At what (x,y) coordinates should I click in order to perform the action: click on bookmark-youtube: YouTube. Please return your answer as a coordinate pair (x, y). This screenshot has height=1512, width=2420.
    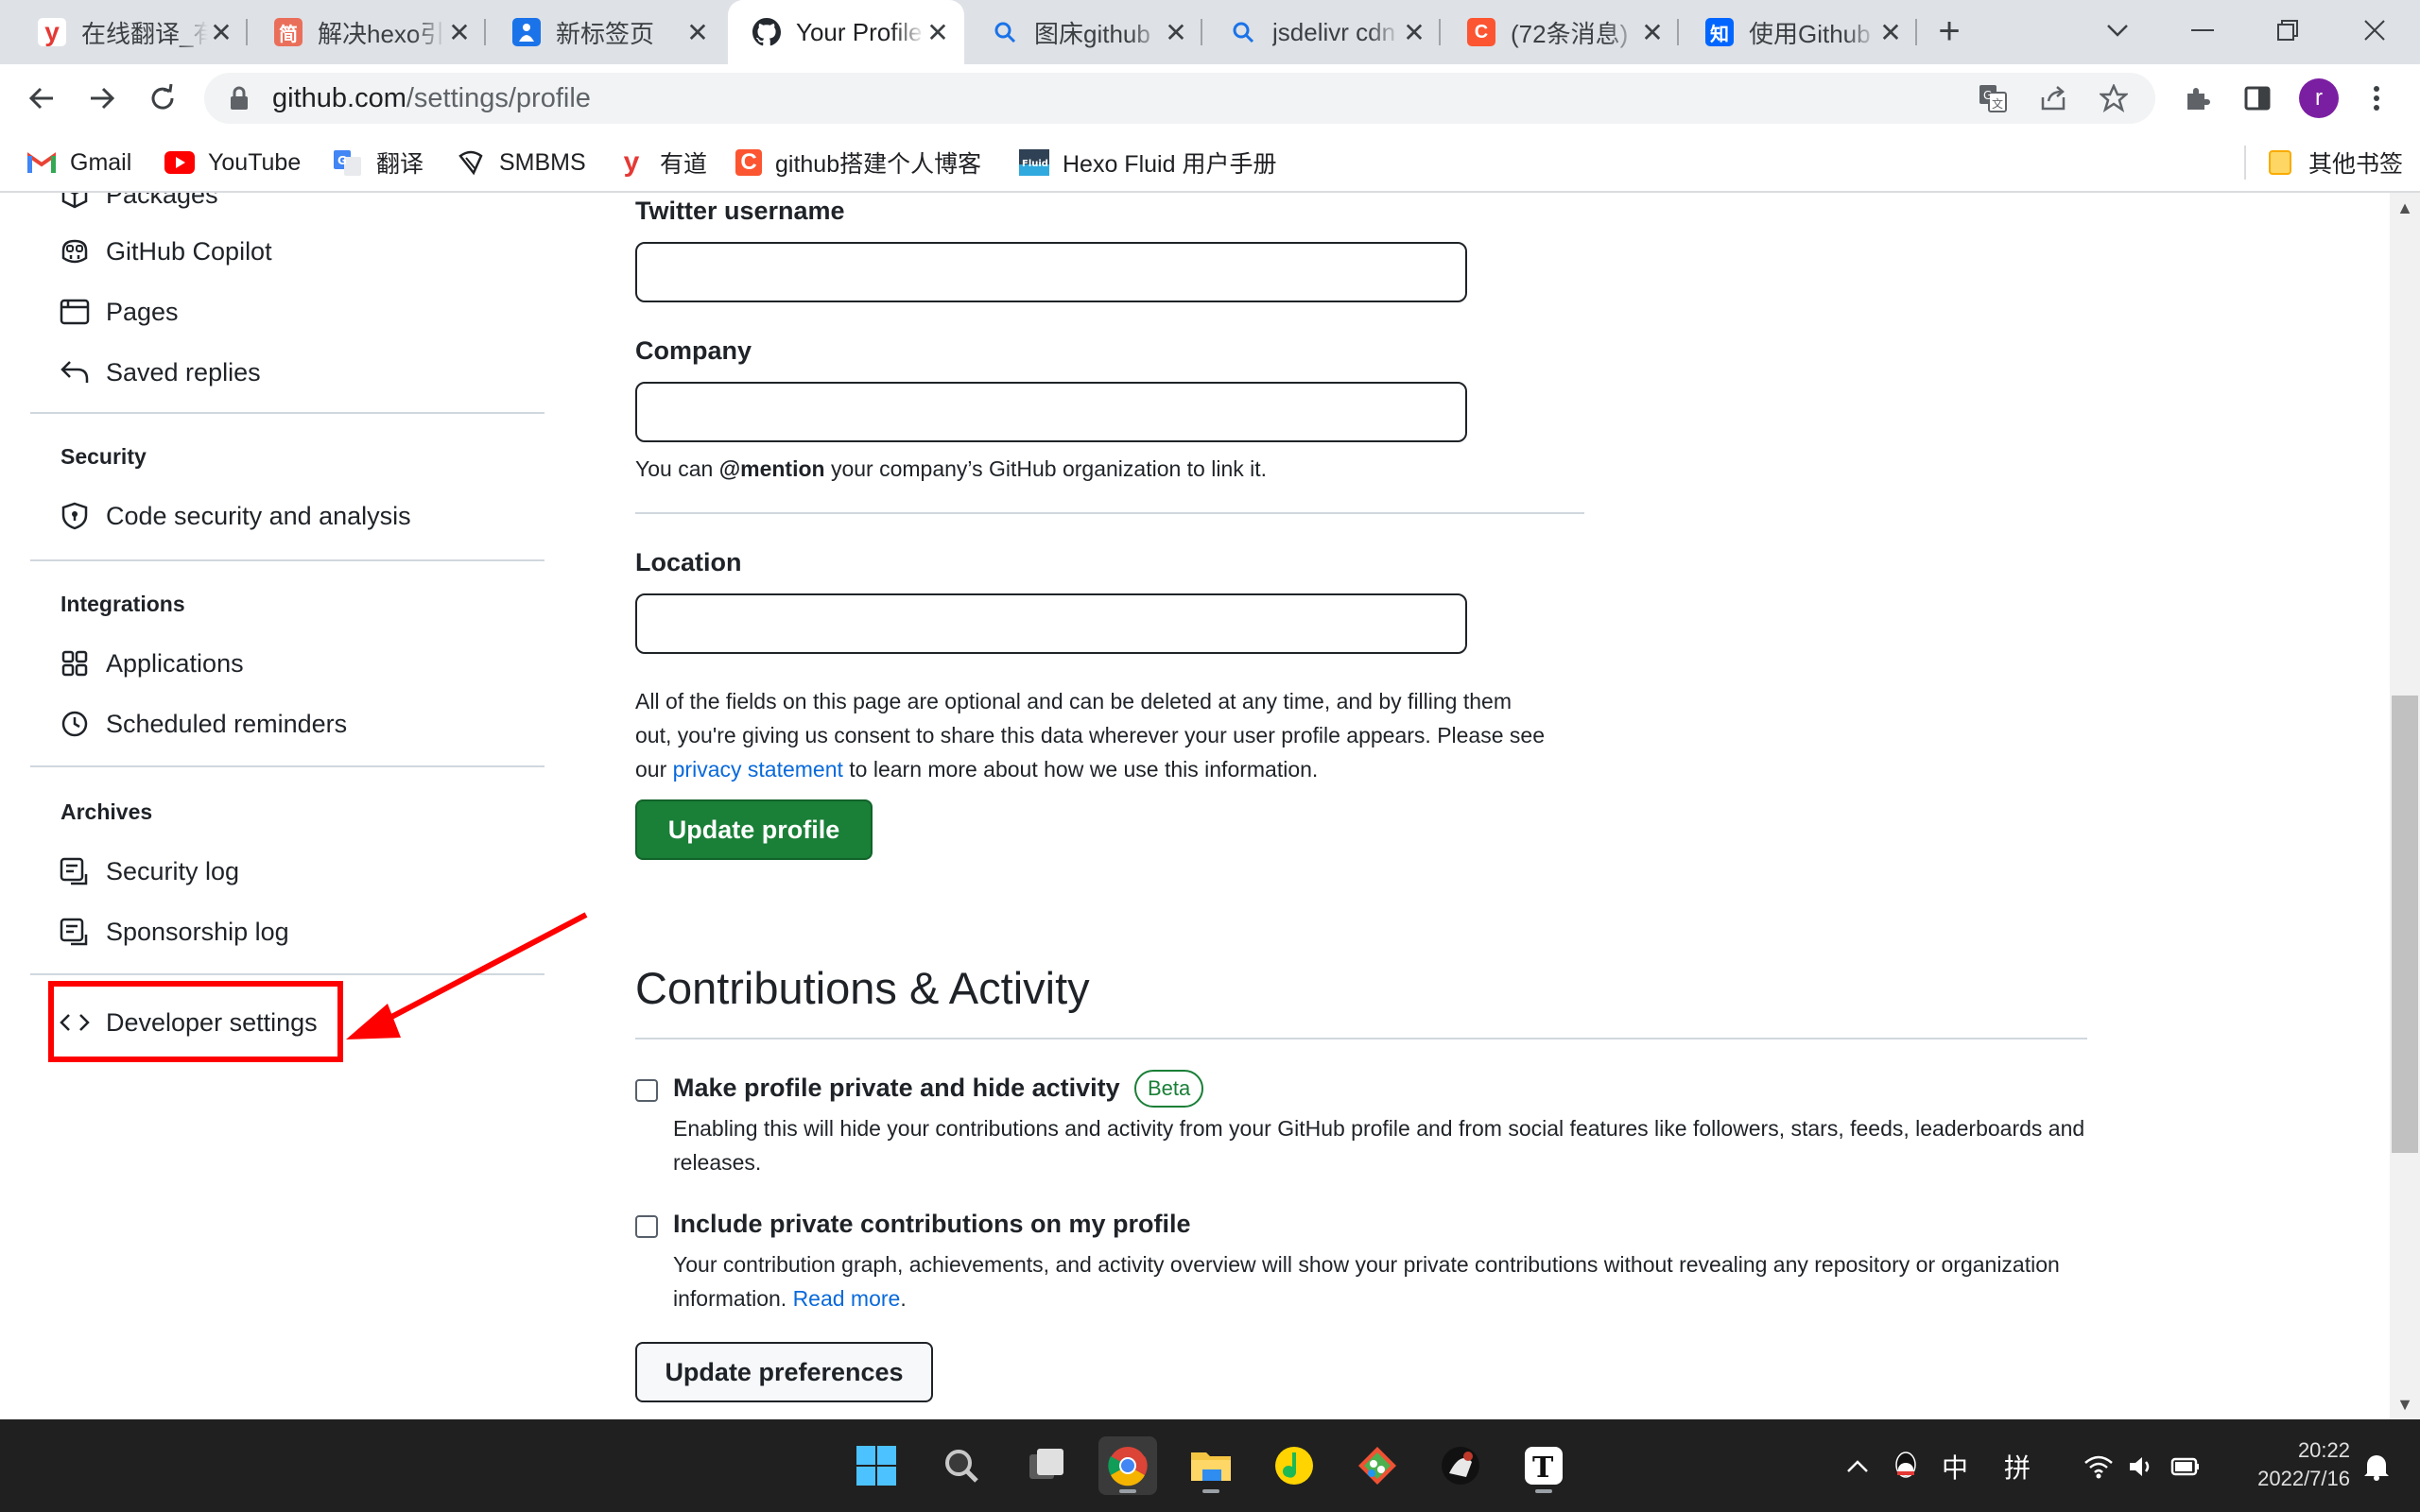
    Looking at the image, I should click on (233, 162).